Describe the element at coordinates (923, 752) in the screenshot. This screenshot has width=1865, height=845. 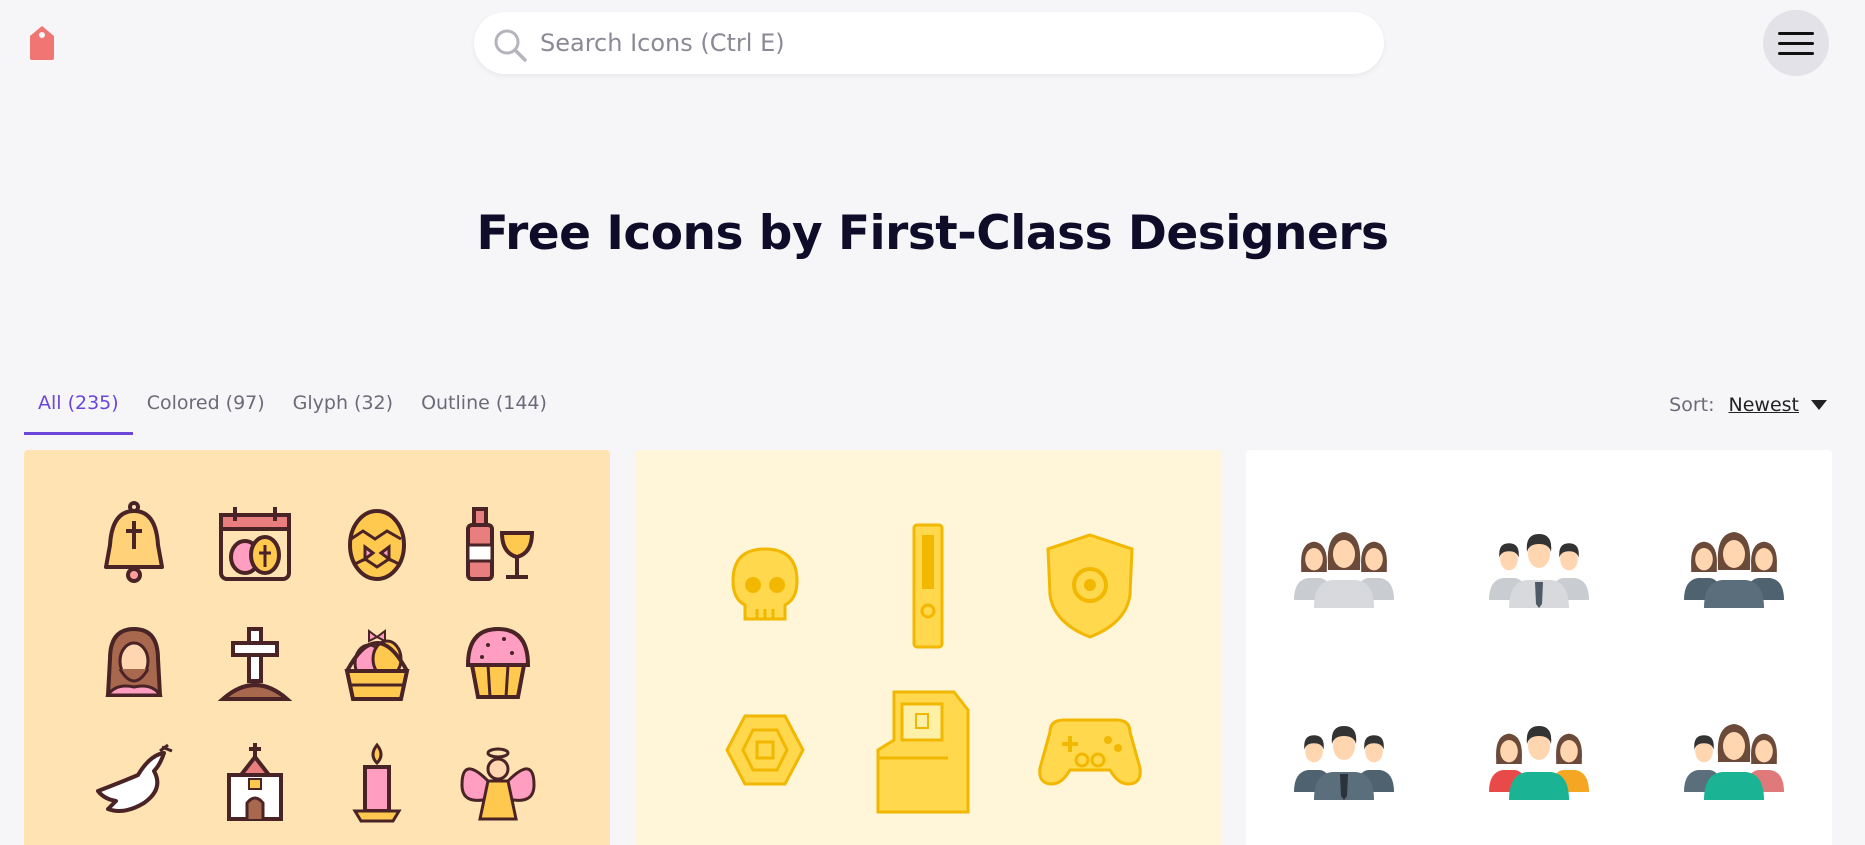
I see `arcade-machine-icon` at that location.